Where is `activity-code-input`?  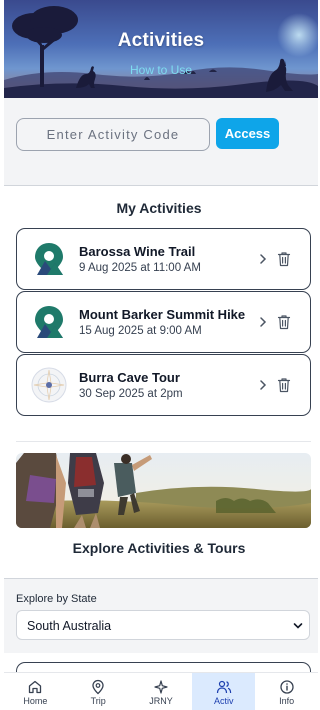
activity-code-input is located at coordinates (113, 134).